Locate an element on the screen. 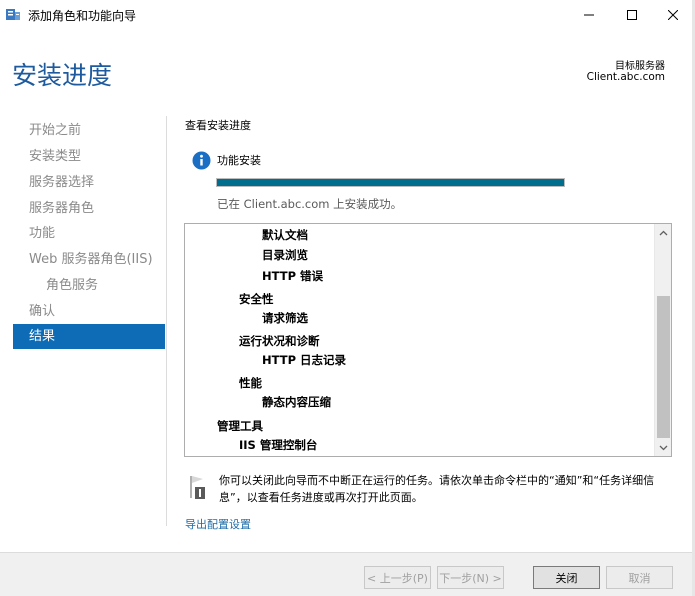 The height and width of the screenshot is (596, 695). close-window-button is located at coordinates (672, 15).